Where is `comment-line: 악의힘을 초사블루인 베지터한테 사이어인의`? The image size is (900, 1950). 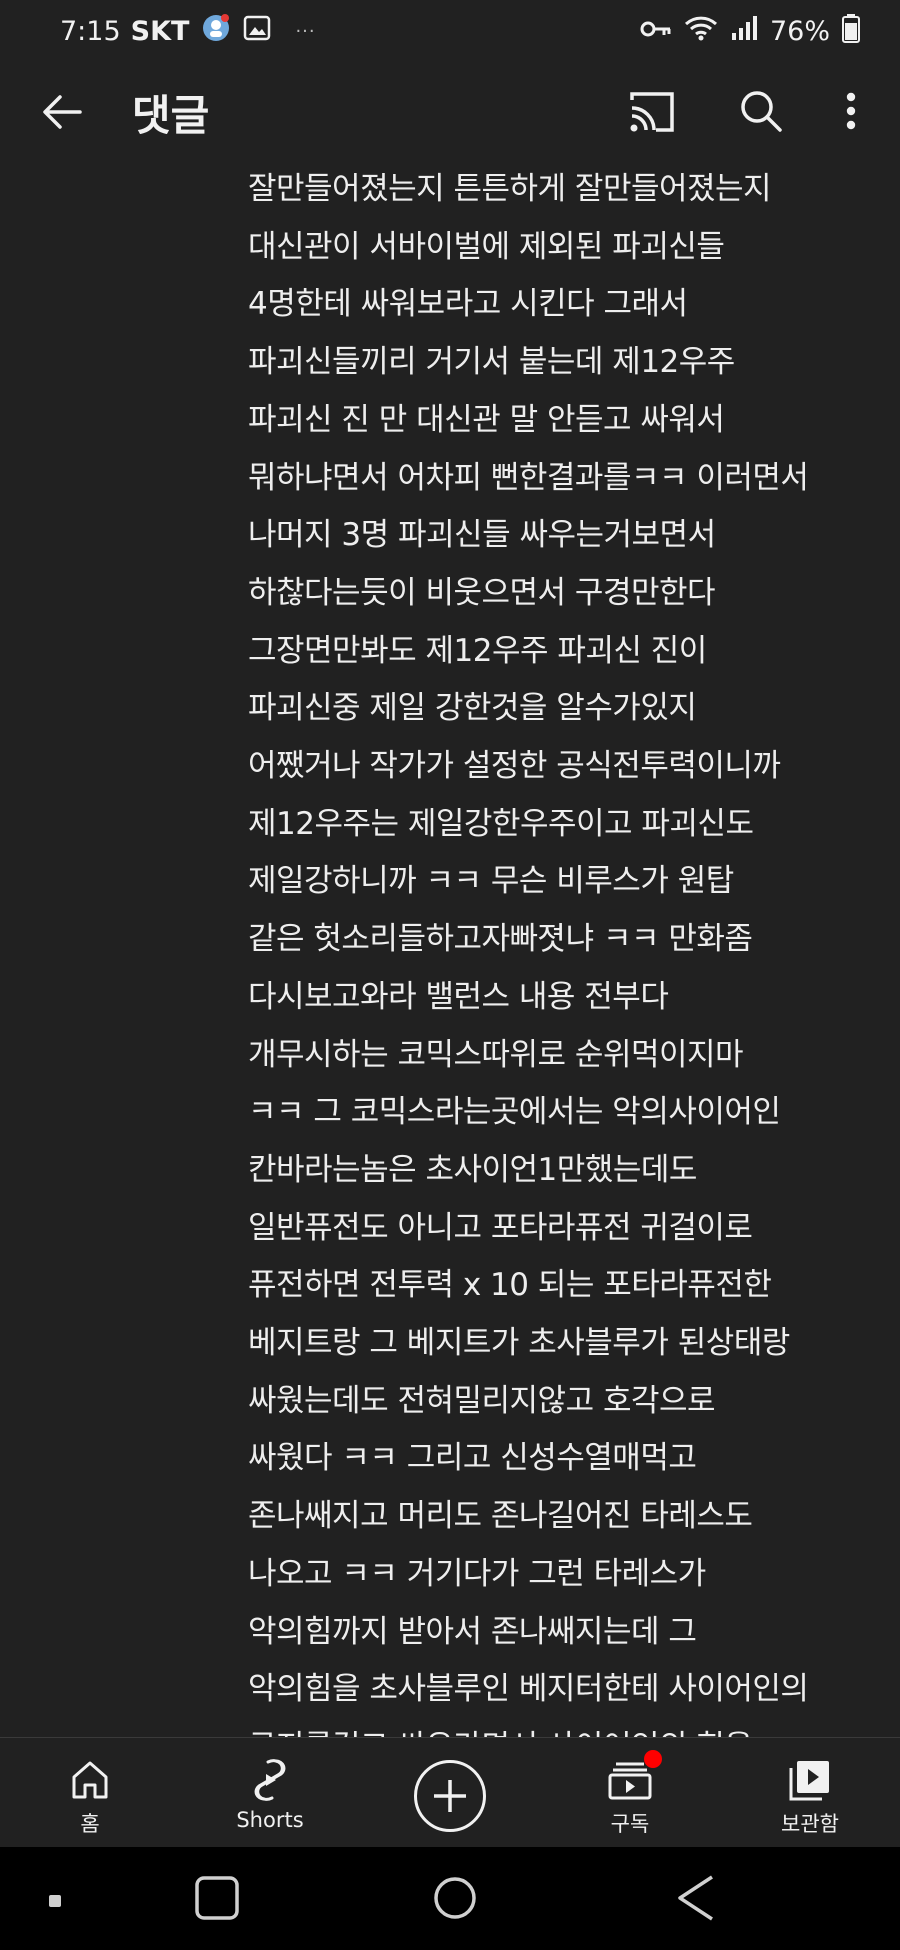 comment-line: 악의힘을 초사블루인 베지터한테 사이어인의 is located at coordinates (528, 1689).